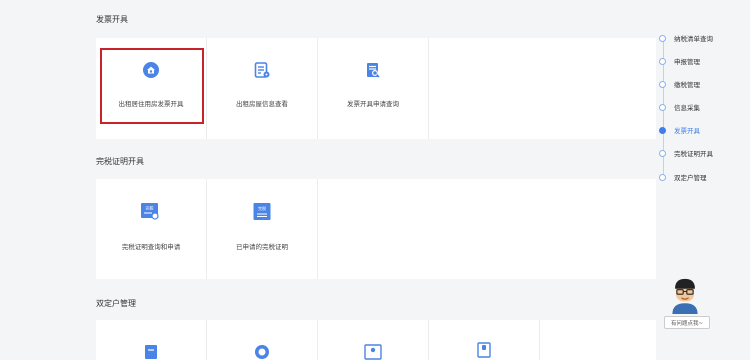 Image resolution: width=750 pixels, height=360 pixels. What do you see at coordinates (262, 104) in the screenshot?
I see `card-label: 出租房屋信息查看` at bounding box center [262, 104].